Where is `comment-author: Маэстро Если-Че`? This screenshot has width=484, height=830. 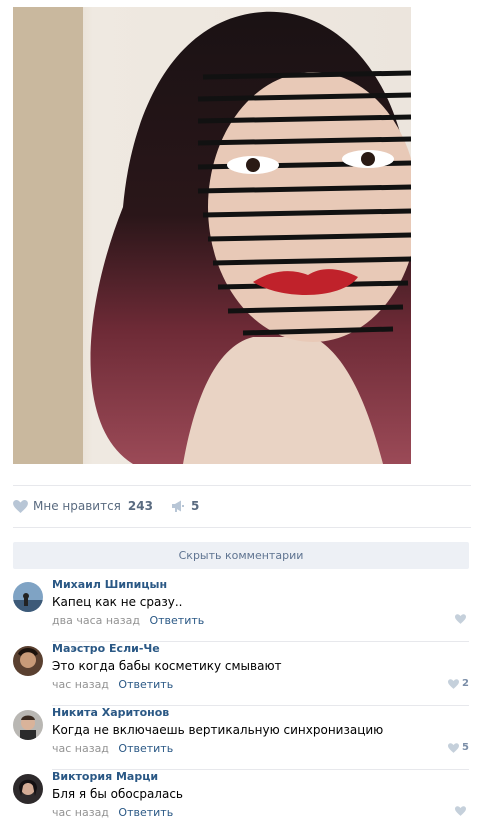 comment-author: Маэстро Если-Че is located at coordinates (106, 648).